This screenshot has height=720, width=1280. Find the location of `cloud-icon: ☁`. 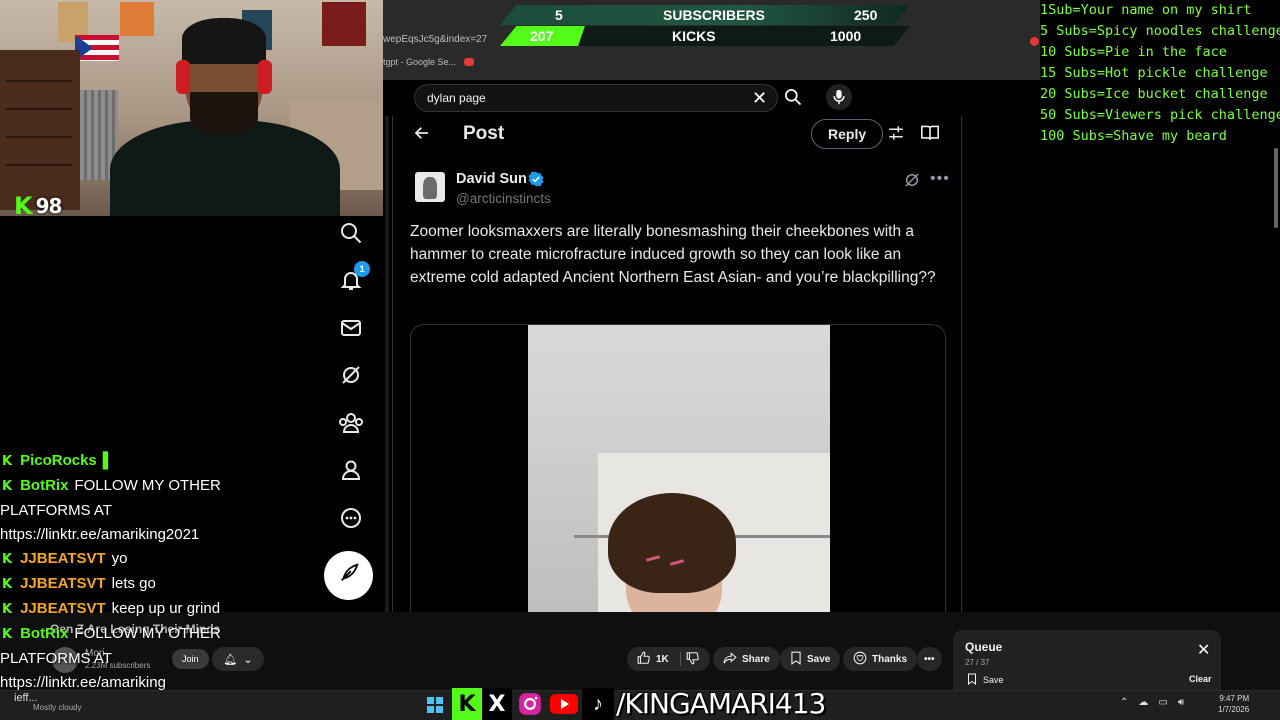

cloud-icon: ☁ is located at coordinates (1143, 702).